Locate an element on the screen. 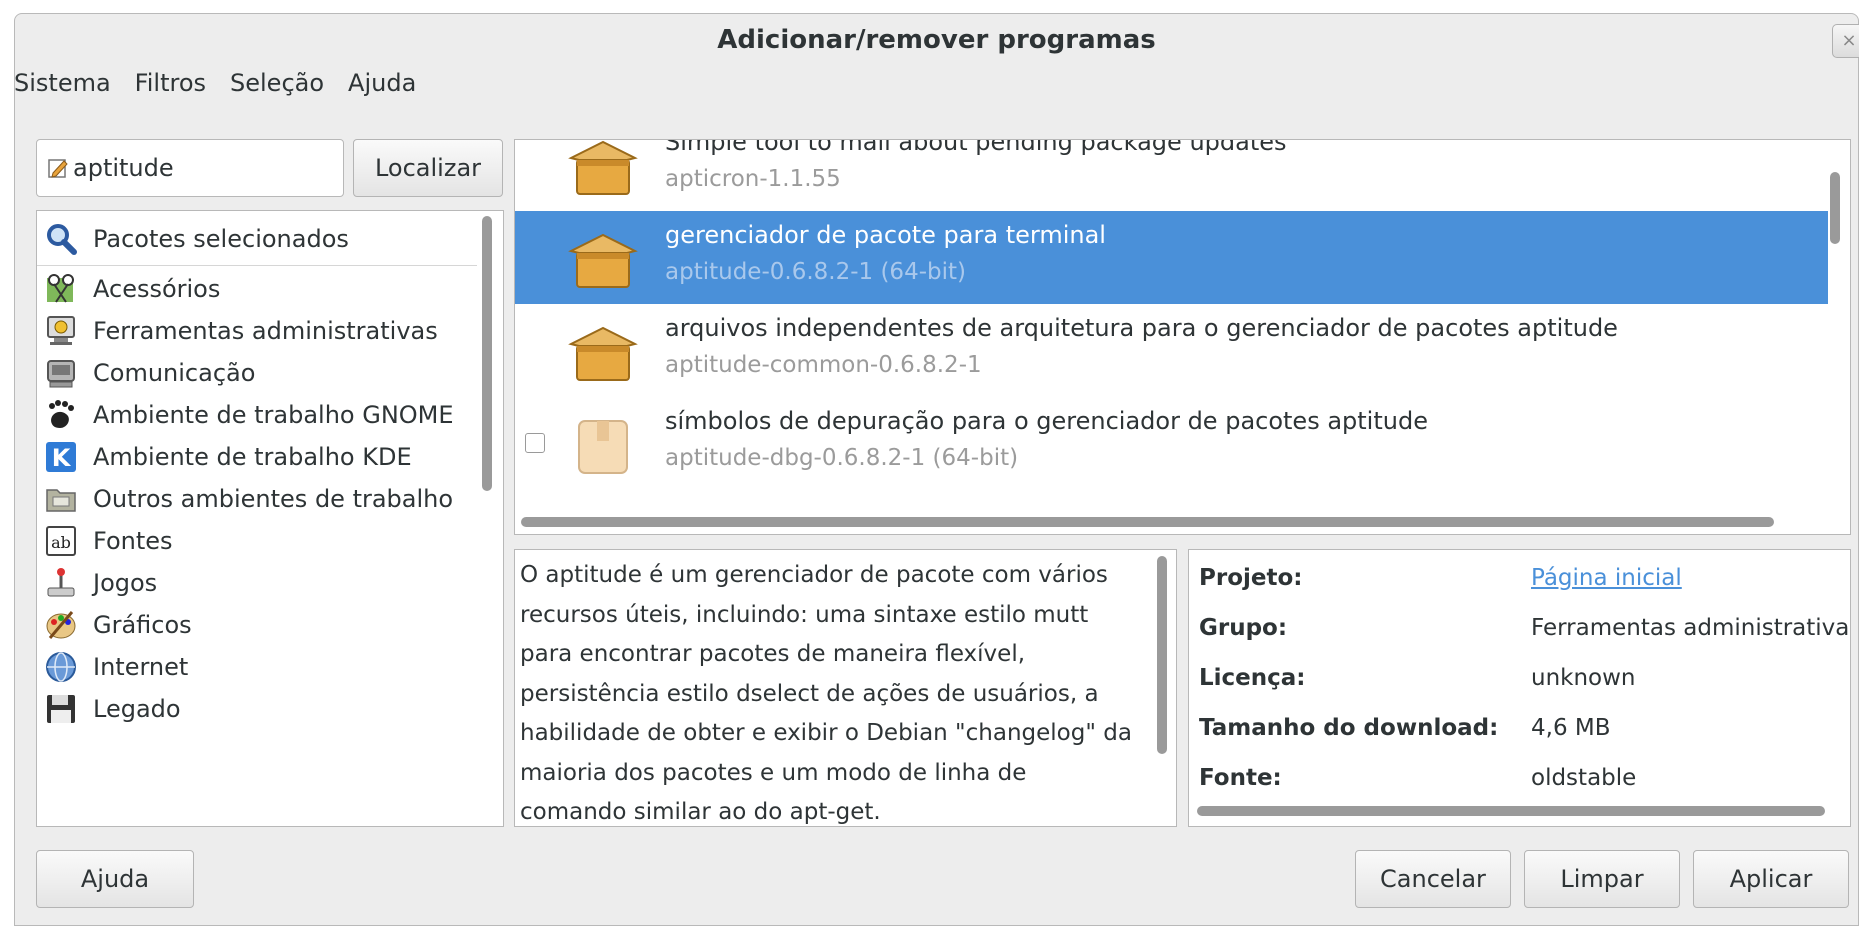 The image size is (1859, 926). category-label: Gráficos is located at coordinates (142, 625).